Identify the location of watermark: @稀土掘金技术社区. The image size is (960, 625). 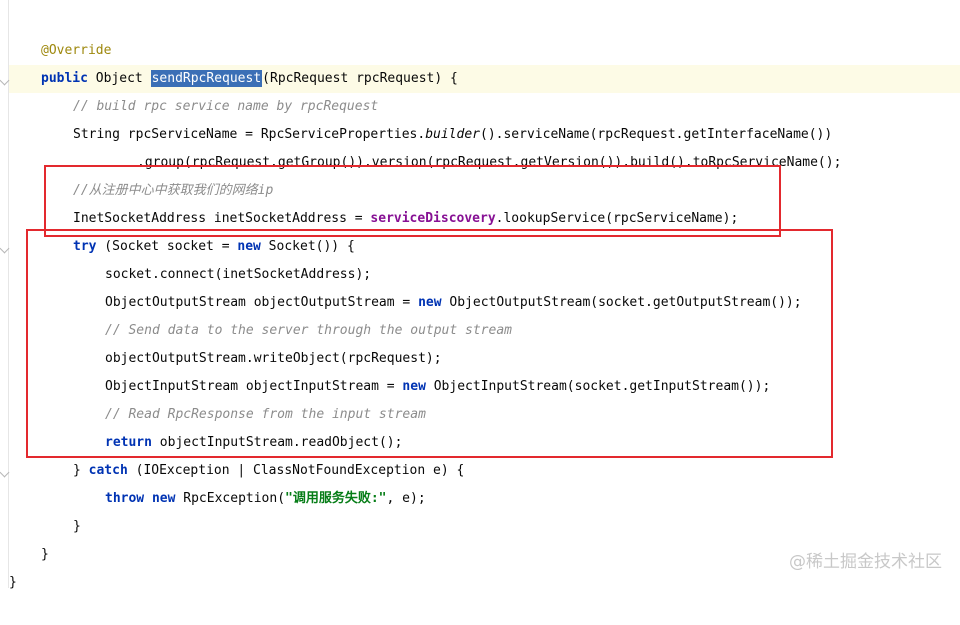
(865, 562).